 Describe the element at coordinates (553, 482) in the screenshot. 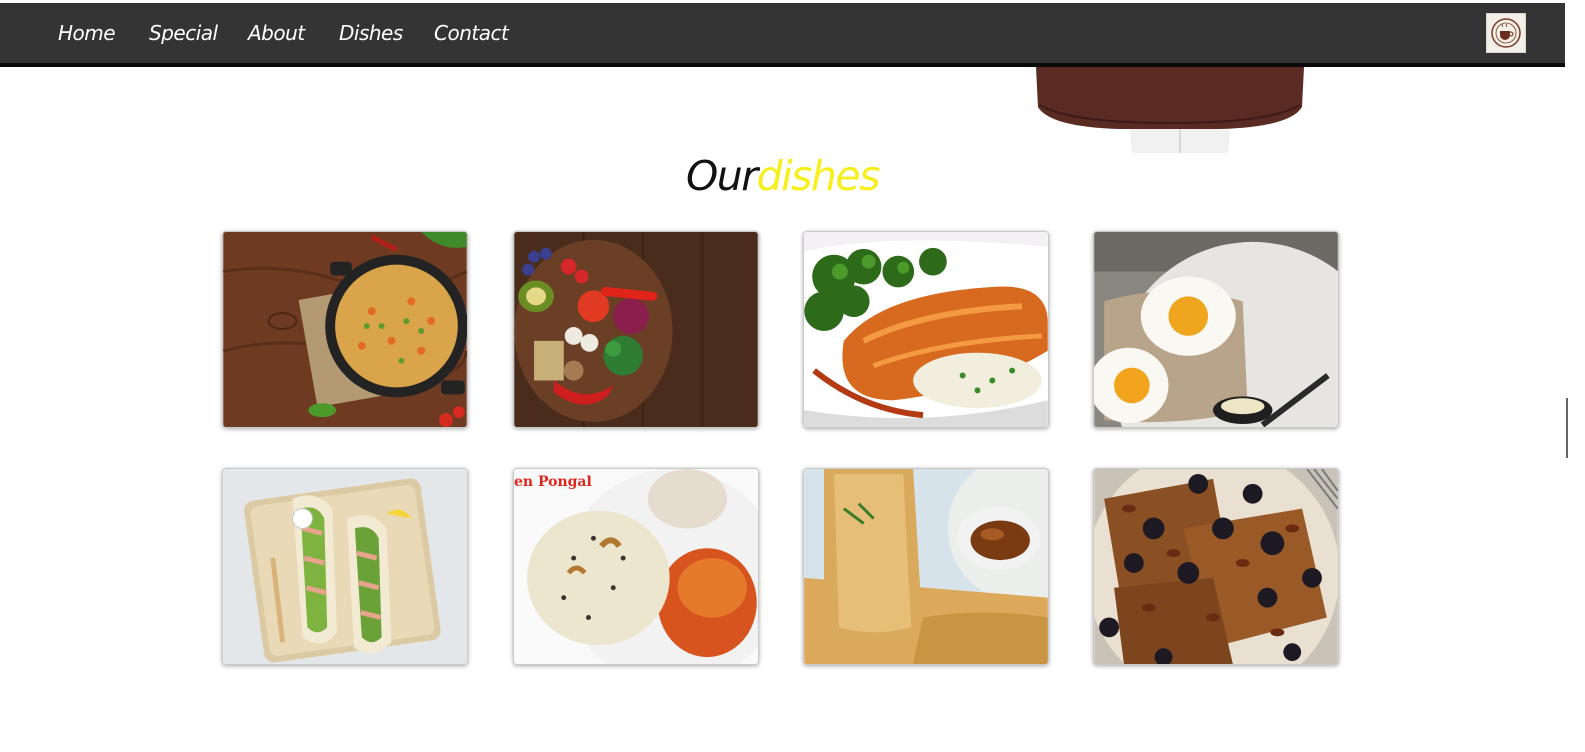

I see `pongal-caption: en Pongal` at that location.